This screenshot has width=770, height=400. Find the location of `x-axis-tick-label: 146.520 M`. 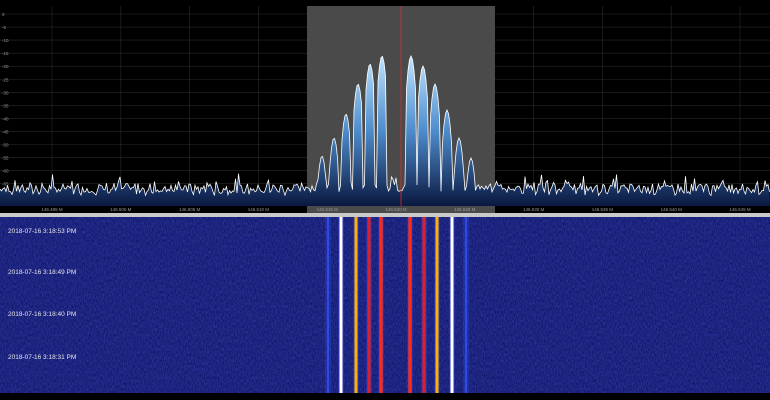

x-axis-tick-label: 146.520 M is located at coordinates (396, 209).